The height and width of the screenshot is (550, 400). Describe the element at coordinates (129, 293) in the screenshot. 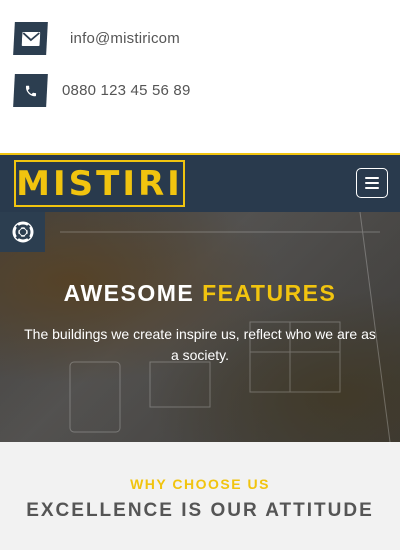

I see `hero-title-white: AWESOME` at that location.